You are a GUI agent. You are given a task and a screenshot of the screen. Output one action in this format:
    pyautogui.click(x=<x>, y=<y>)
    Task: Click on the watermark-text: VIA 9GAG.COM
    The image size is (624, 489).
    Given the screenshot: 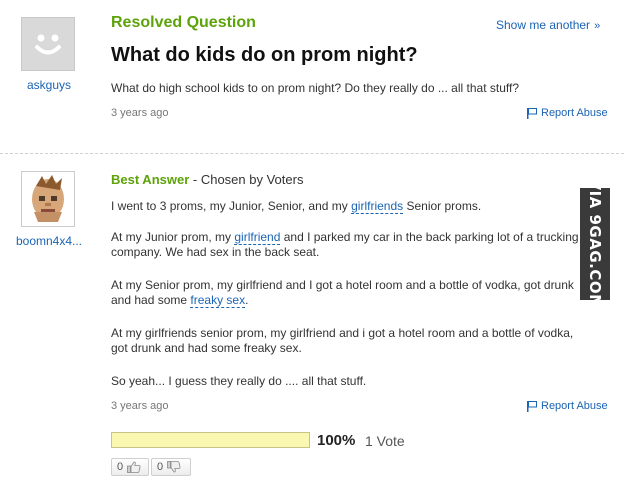 What is the action you would take?
    pyautogui.click(x=595, y=244)
    